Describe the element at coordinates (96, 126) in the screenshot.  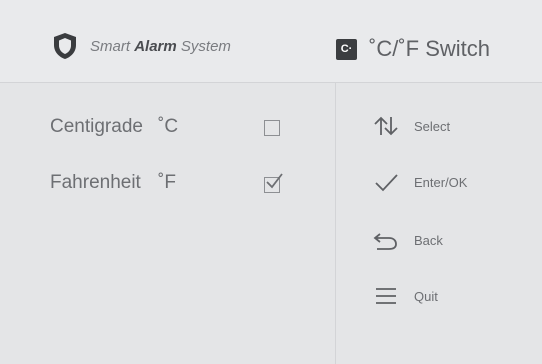
I see `option-label: Centigrade` at that location.